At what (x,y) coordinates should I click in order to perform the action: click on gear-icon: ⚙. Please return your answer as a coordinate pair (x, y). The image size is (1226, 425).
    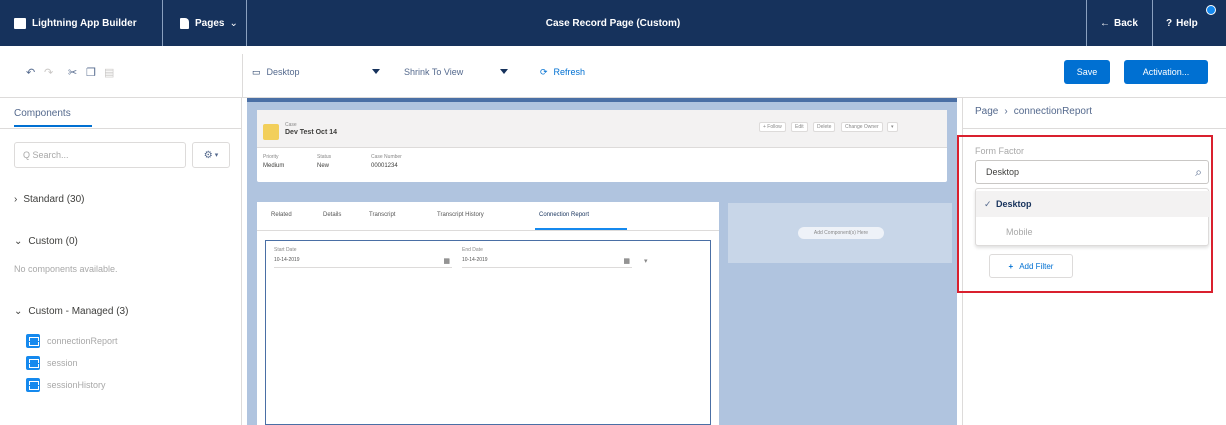
    Looking at the image, I should click on (208, 155).